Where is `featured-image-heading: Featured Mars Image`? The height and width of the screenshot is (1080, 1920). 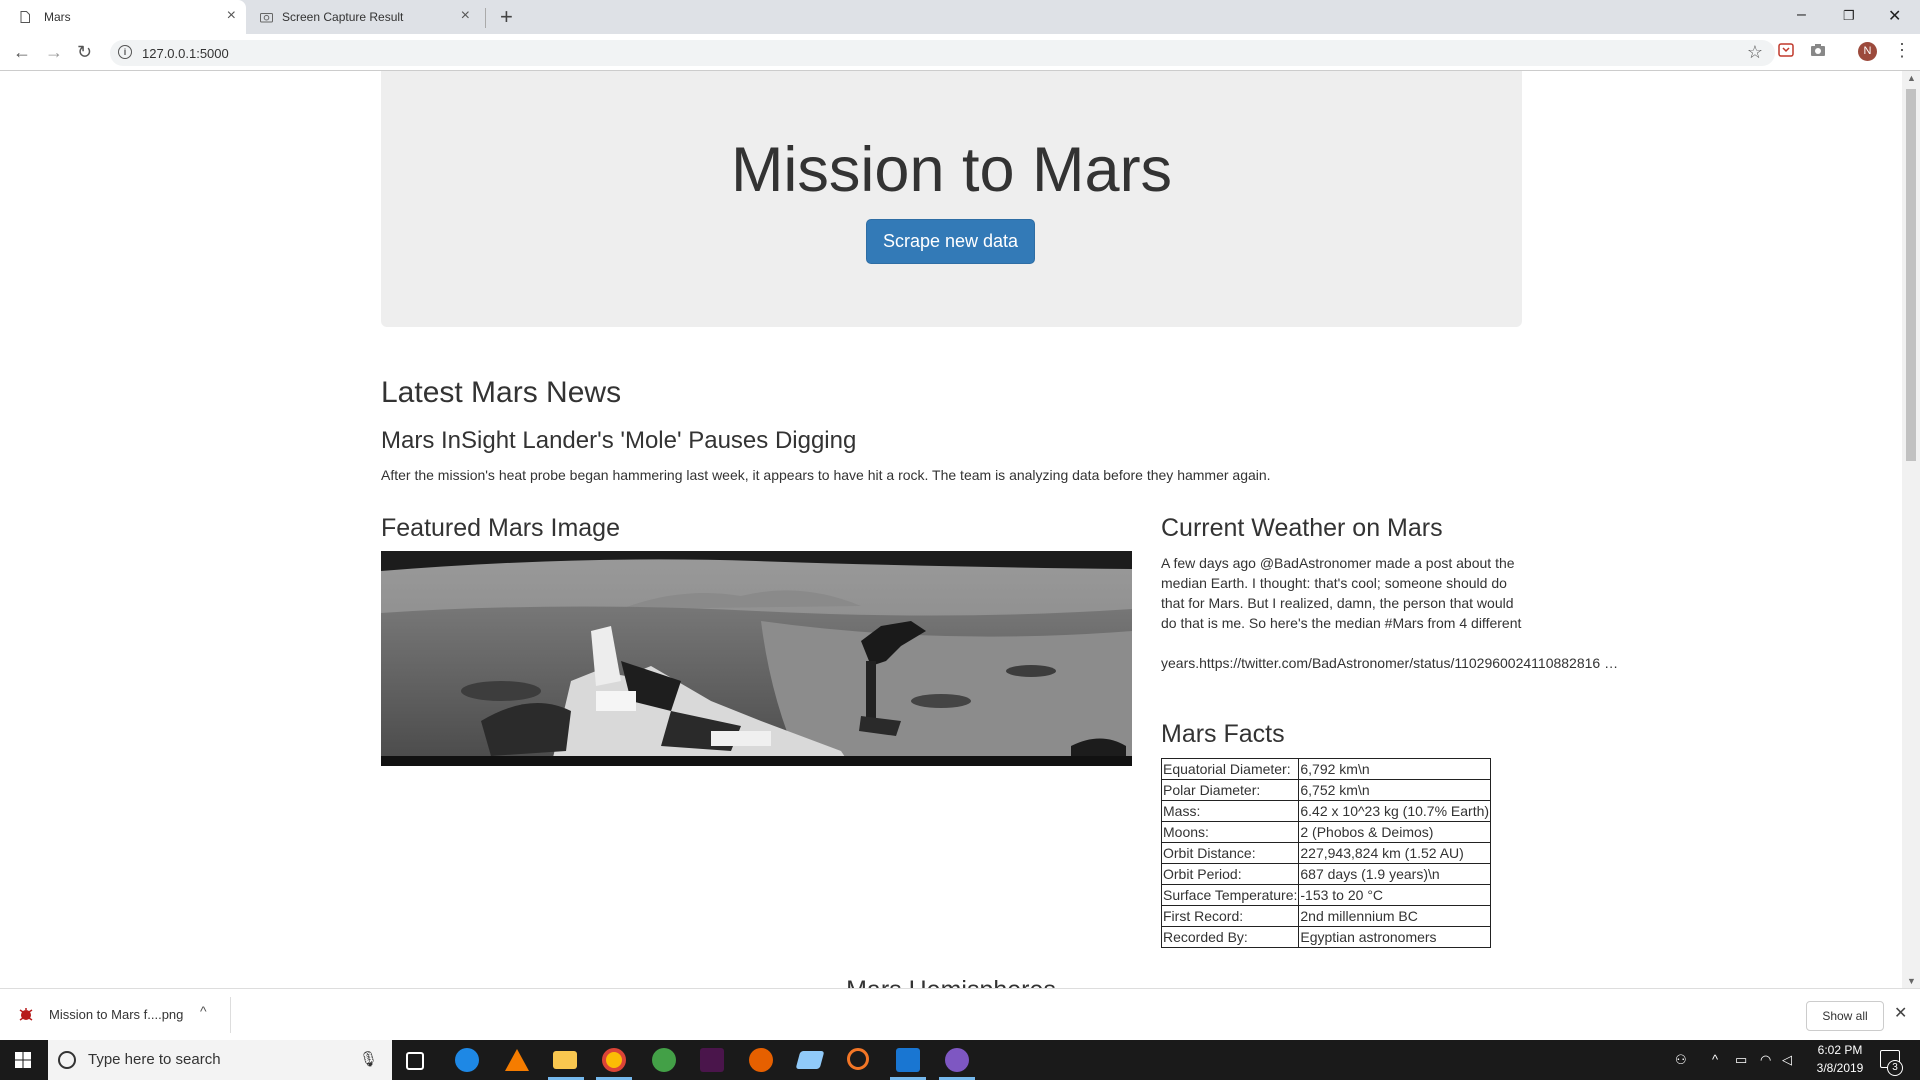 featured-image-heading: Featured Mars Image is located at coordinates (500, 528).